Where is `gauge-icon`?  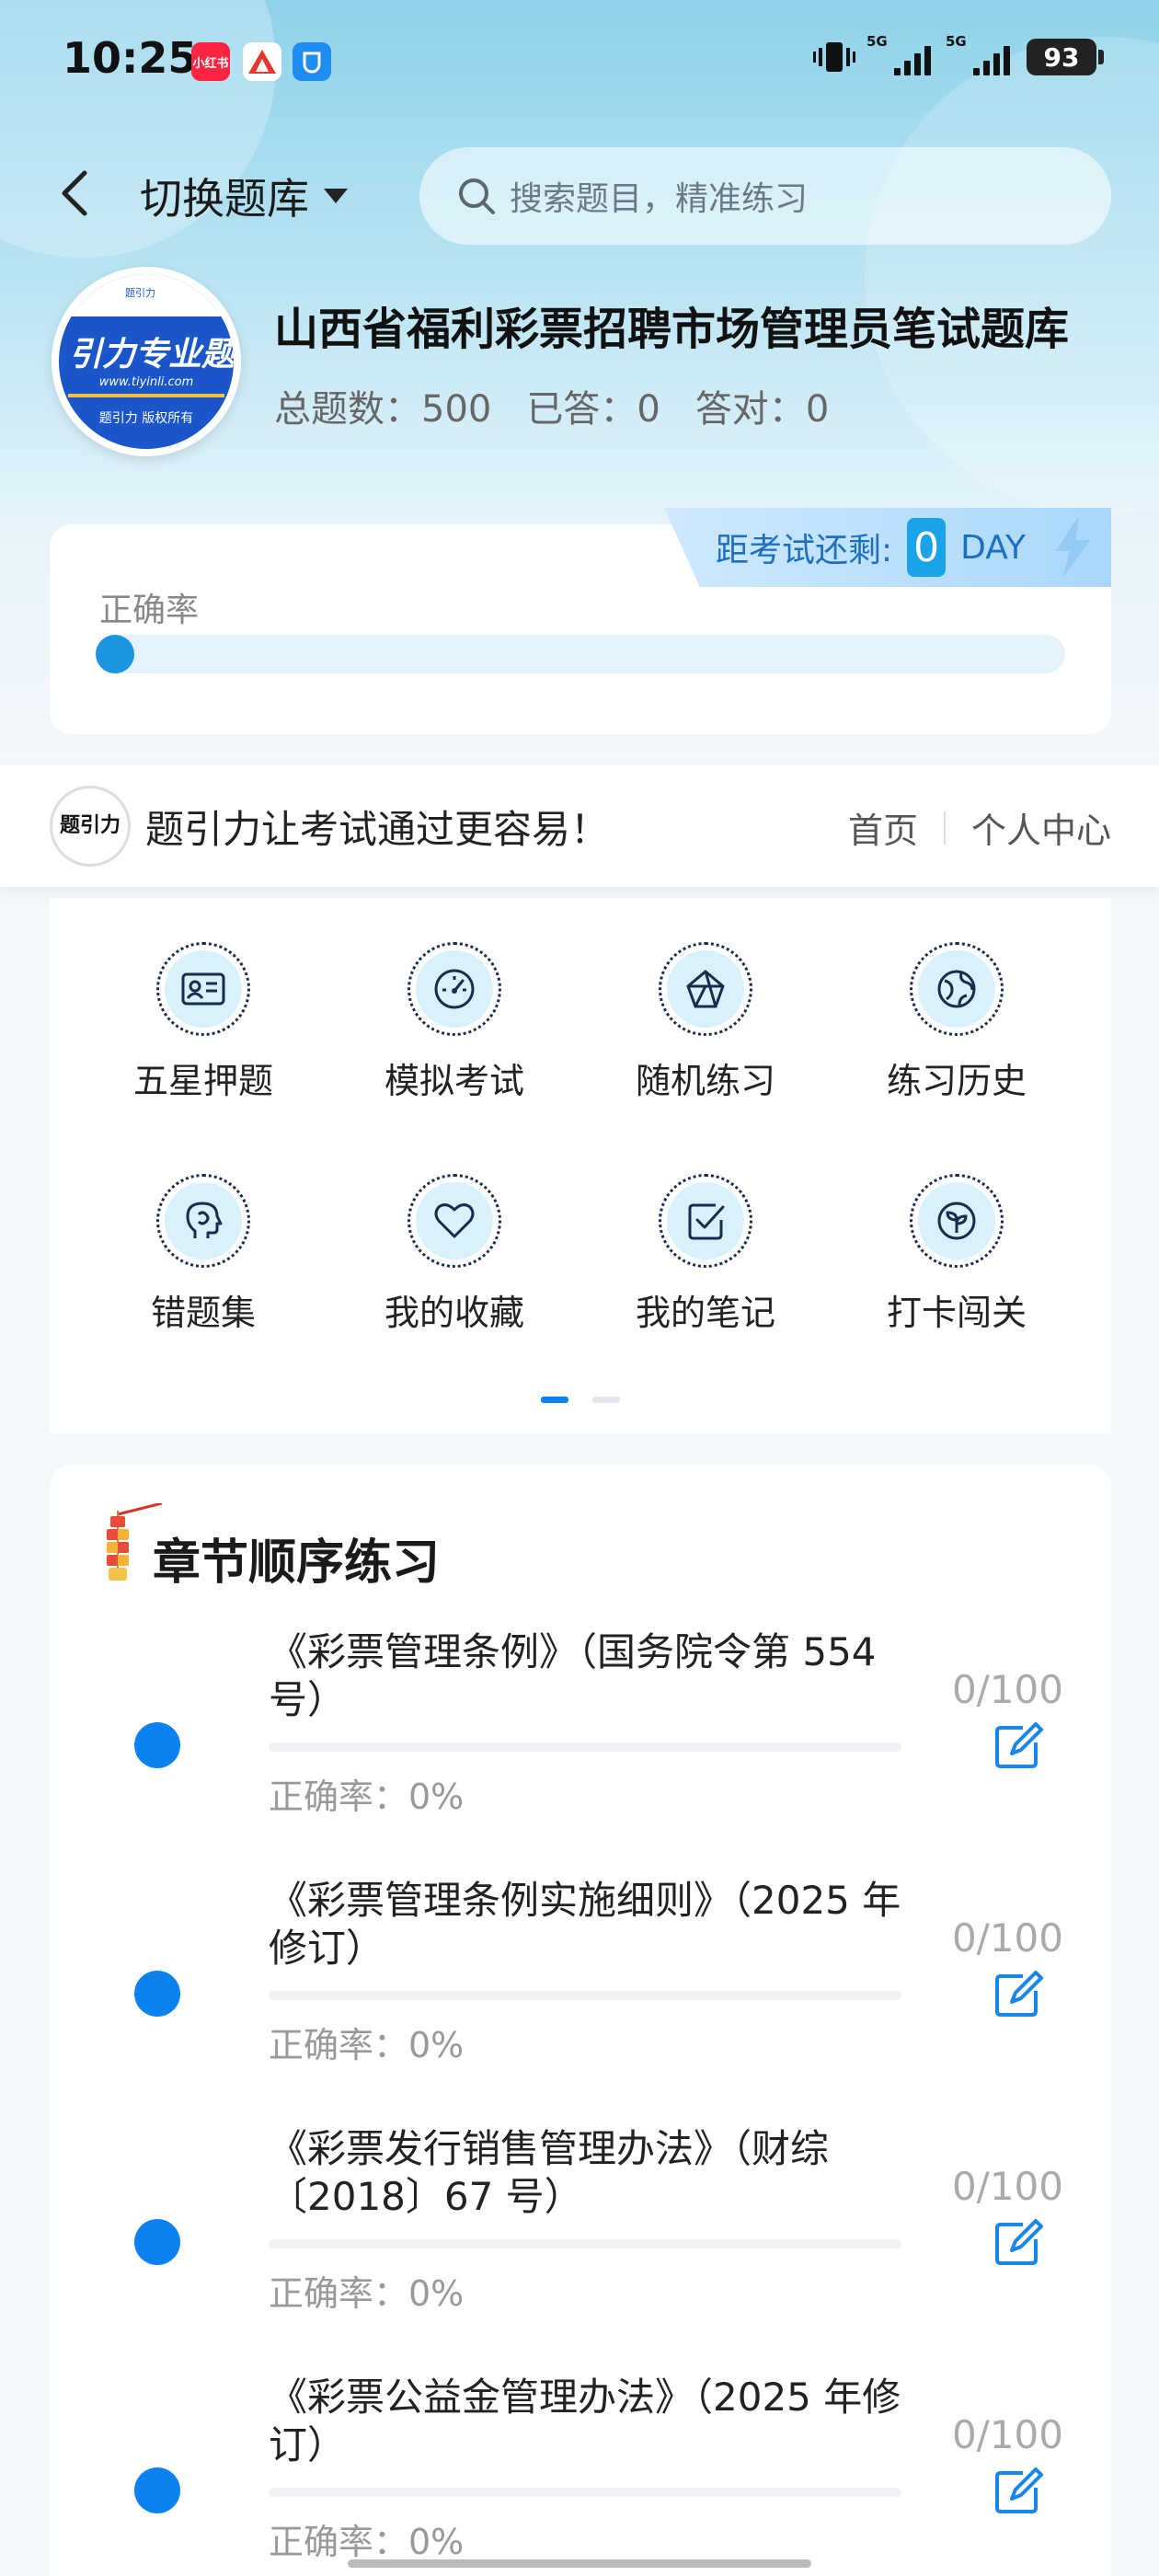 gauge-icon is located at coordinates (454, 989).